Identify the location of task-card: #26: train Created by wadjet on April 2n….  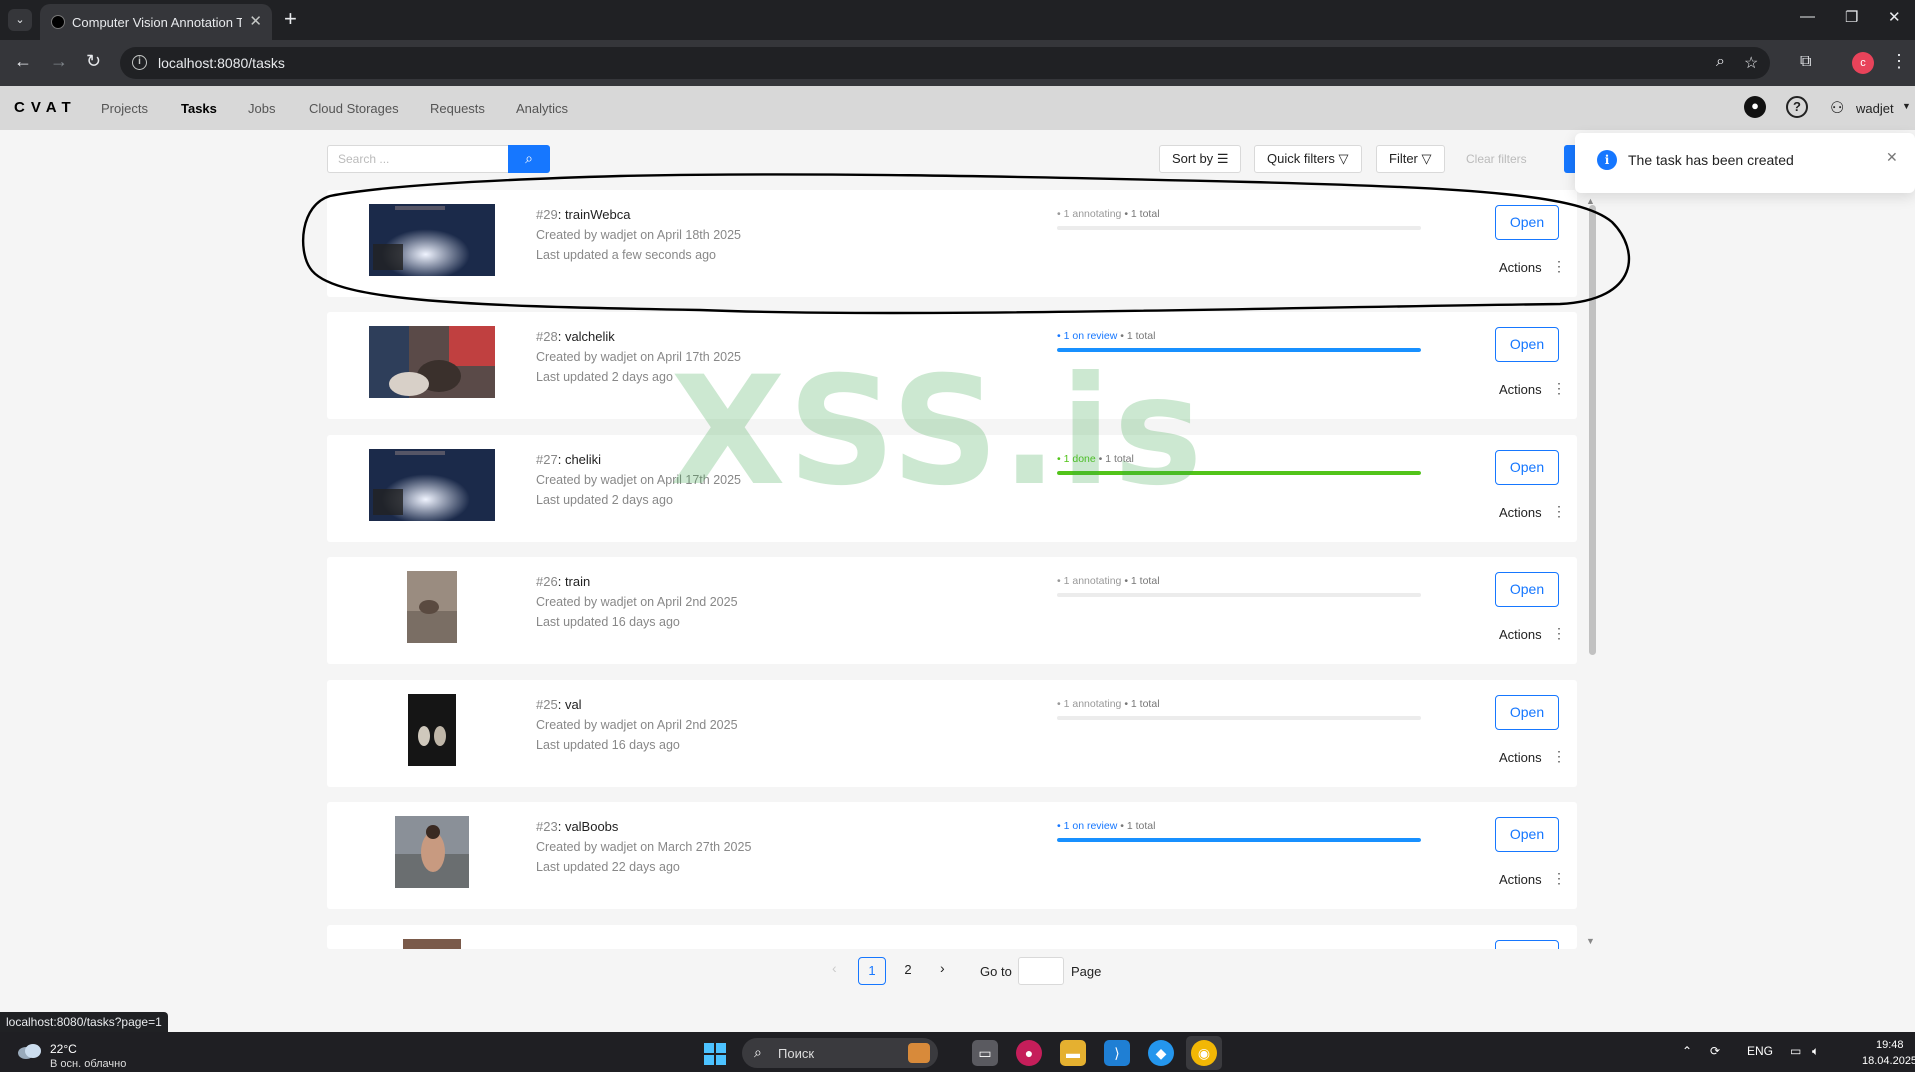
(952, 610).